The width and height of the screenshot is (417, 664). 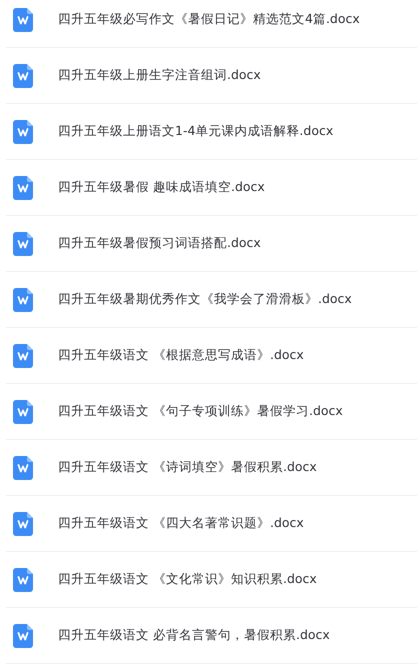 What do you see at coordinates (200, 411) in the screenshot?
I see `file-name: 四升五年级语文 《句子专项训练》暑假学习.docx` at bounding box center [200, 411].